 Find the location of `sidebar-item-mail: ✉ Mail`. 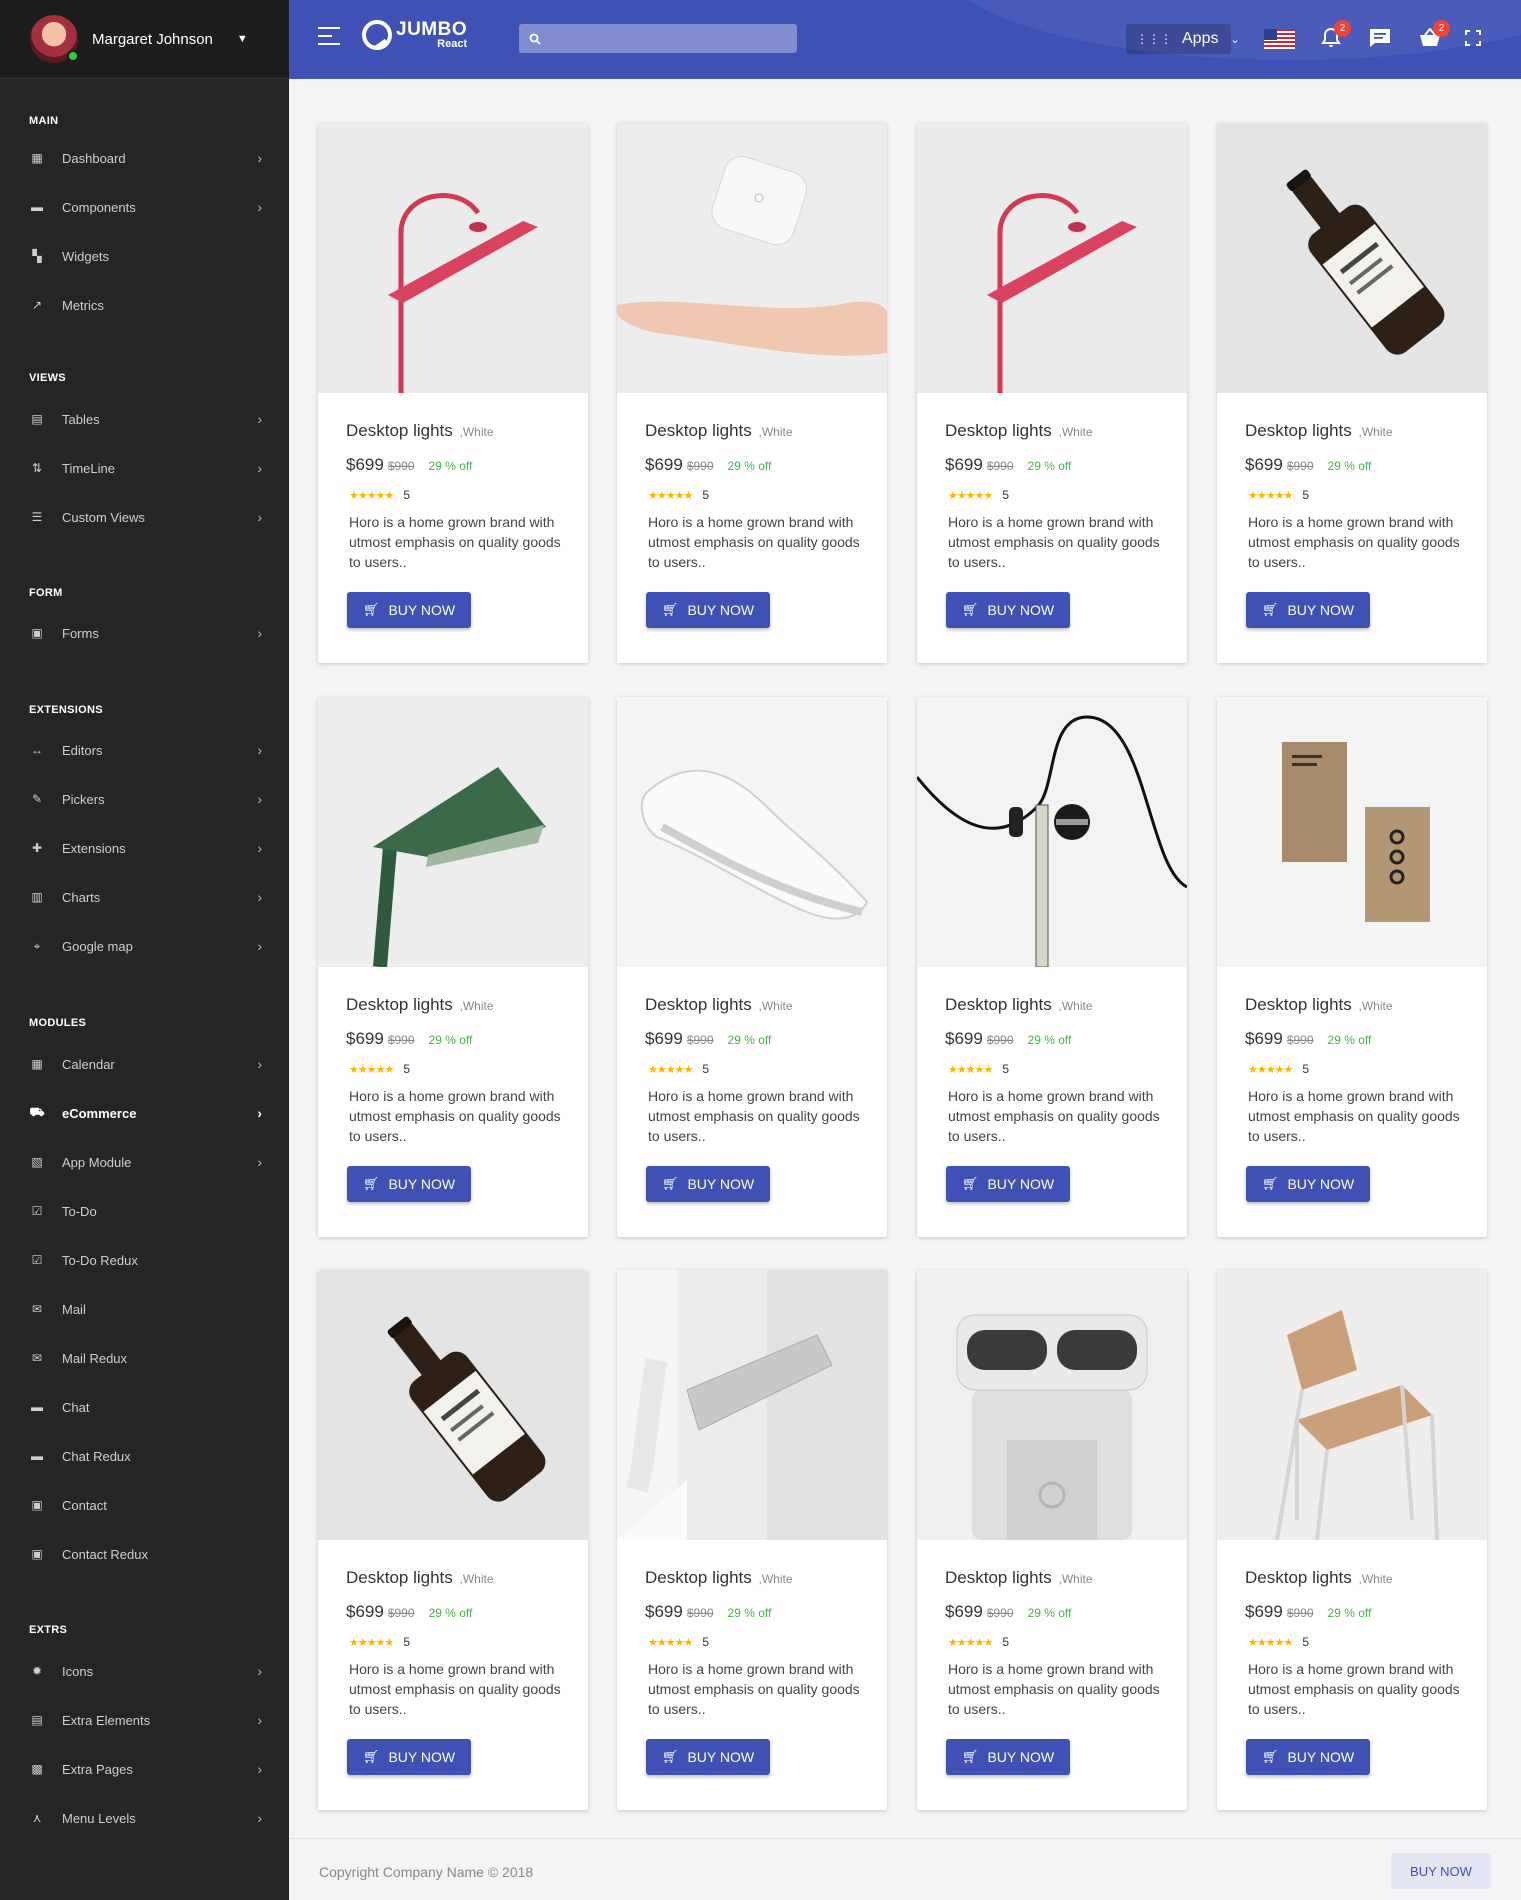

sidebar-item-mail: ✉ Mail is located at coordinates (144, 1309).